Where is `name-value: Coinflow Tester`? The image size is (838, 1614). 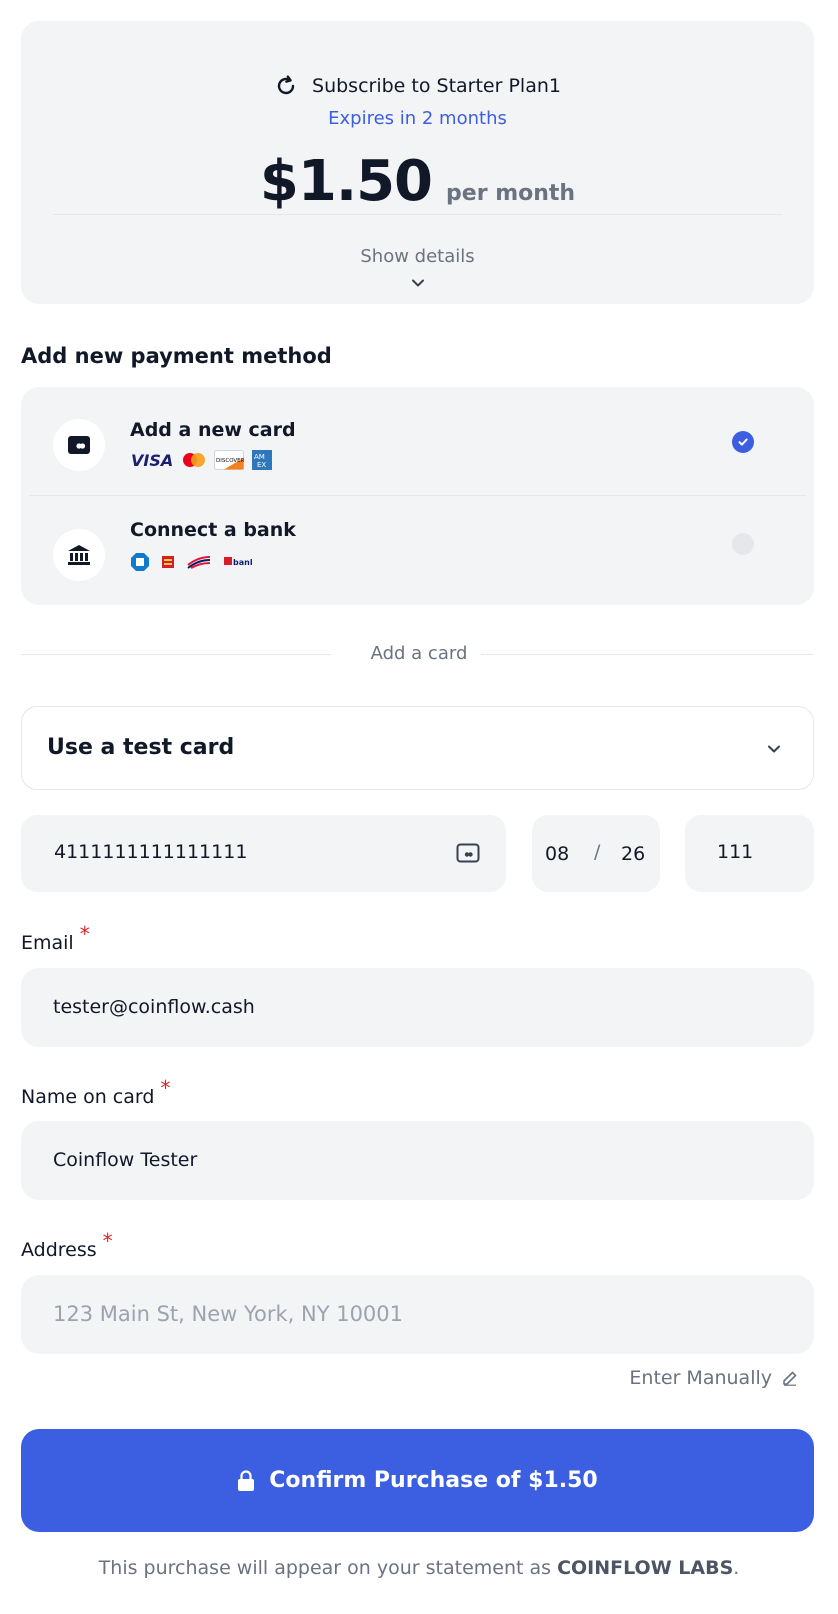
name-value: Coinflow Tester is located at coordinates (125, 1160).